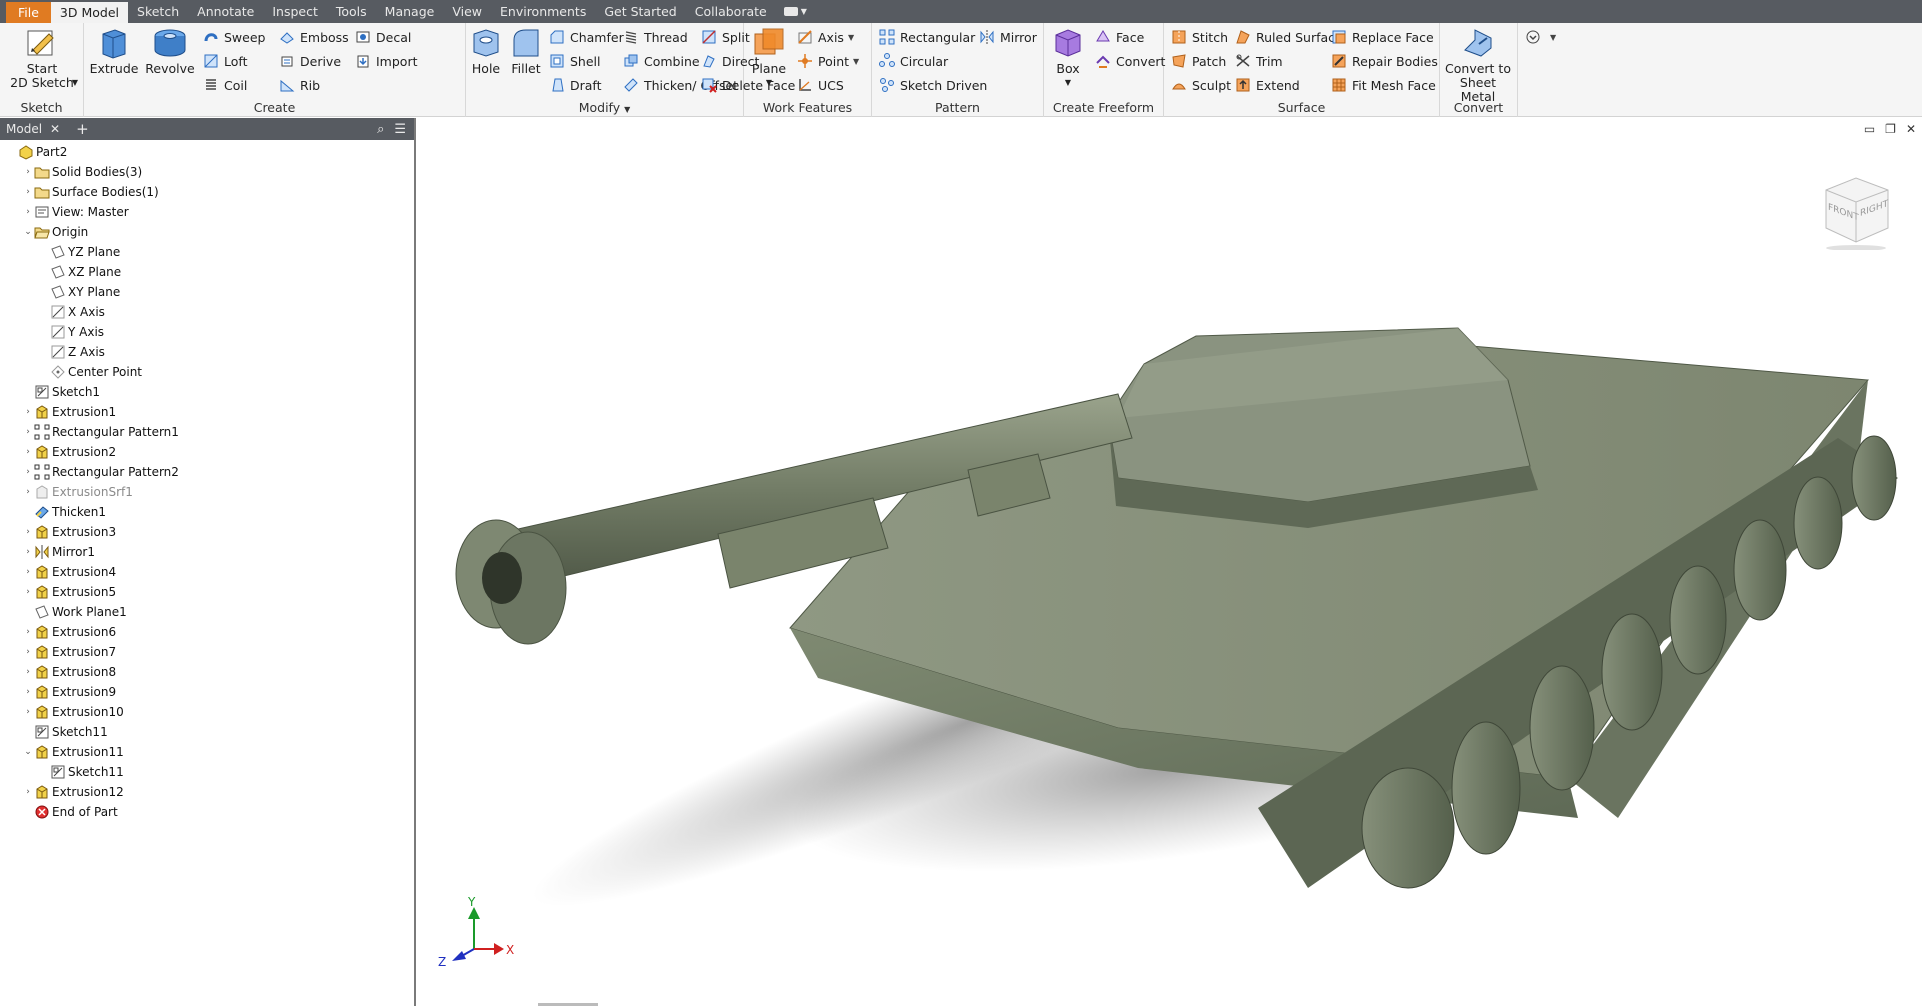 This screenshot has width=1922, height=1006. Describe the element at coordinates (207, 692) in the screenshot. I see `tree-node: › Extrusion9` at that location.